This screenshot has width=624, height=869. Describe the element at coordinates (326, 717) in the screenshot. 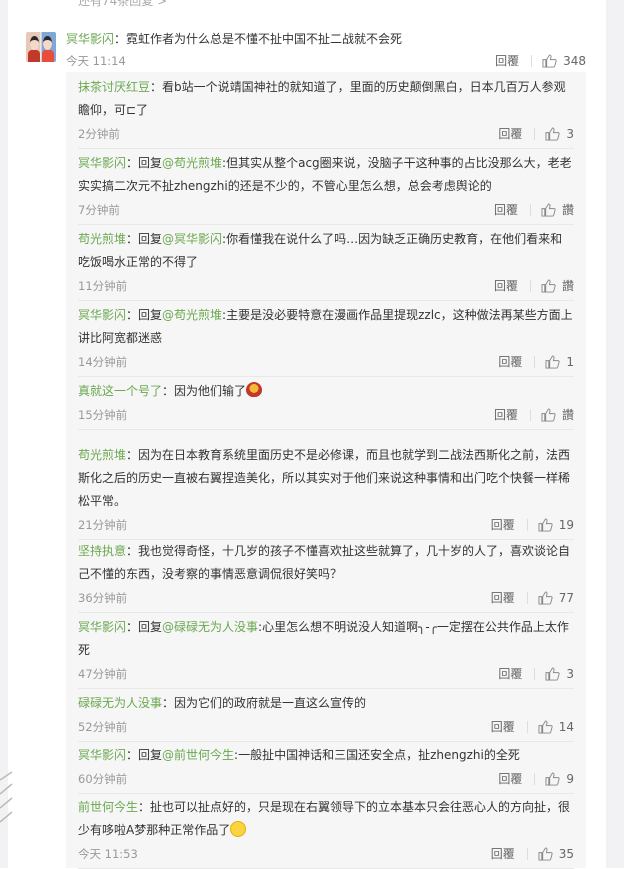

I see `reply-item: 碌碌无为人没事：因为它们的政府就是一直这么宣传的 52分钟前 回覆 14` at that location.